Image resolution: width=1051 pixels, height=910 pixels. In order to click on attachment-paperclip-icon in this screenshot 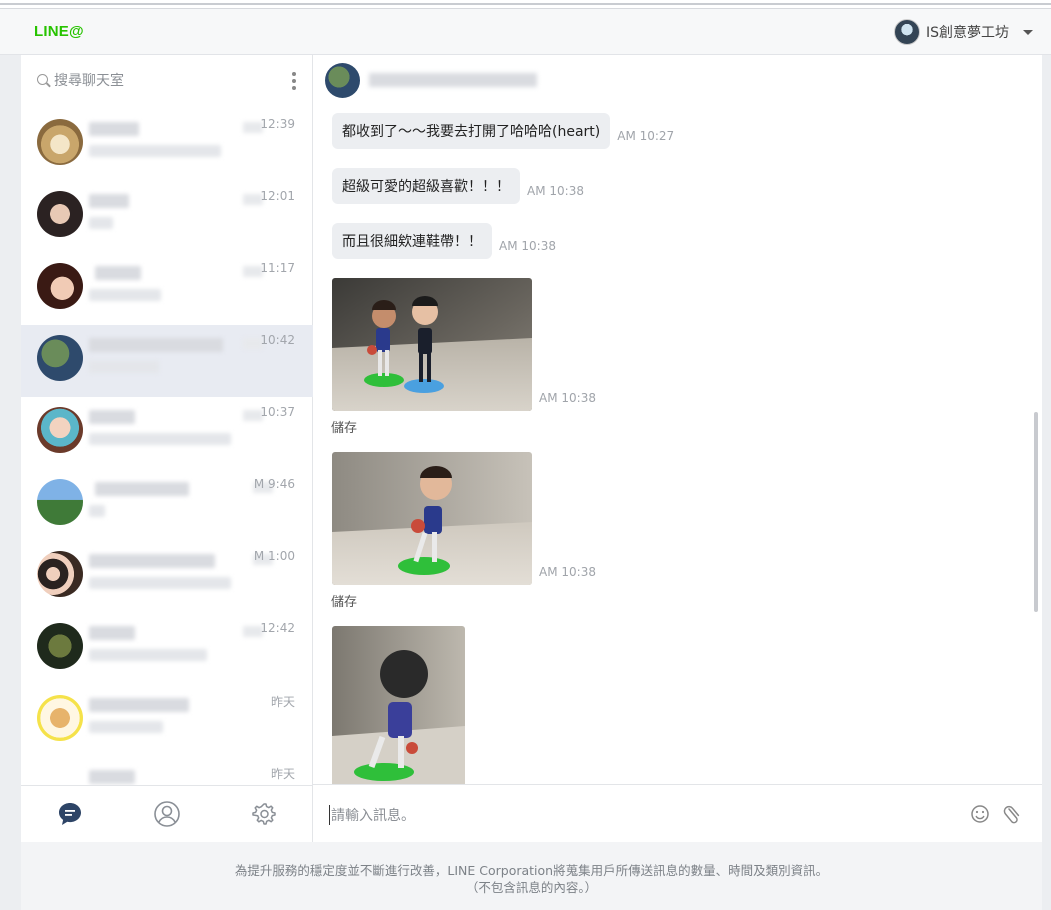, I will do `click(1012, 814)`.